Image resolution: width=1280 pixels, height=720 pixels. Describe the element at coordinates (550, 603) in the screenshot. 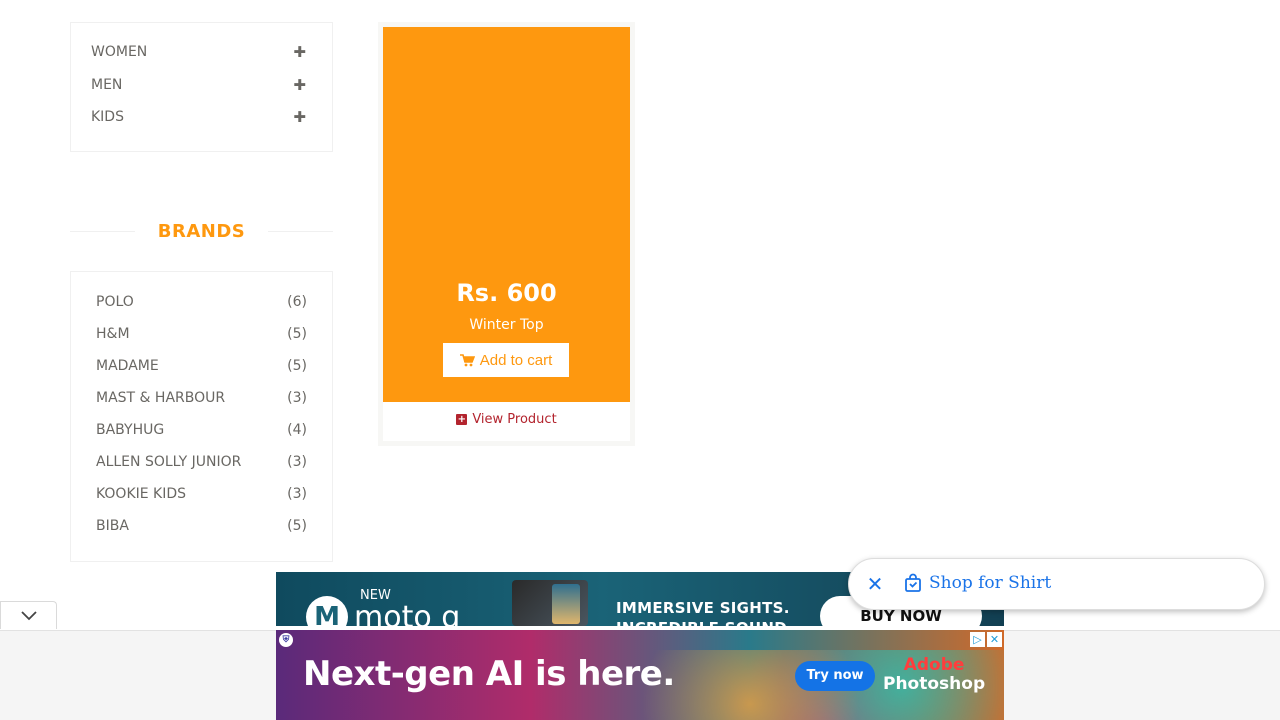

I see `phone-image` at that location.